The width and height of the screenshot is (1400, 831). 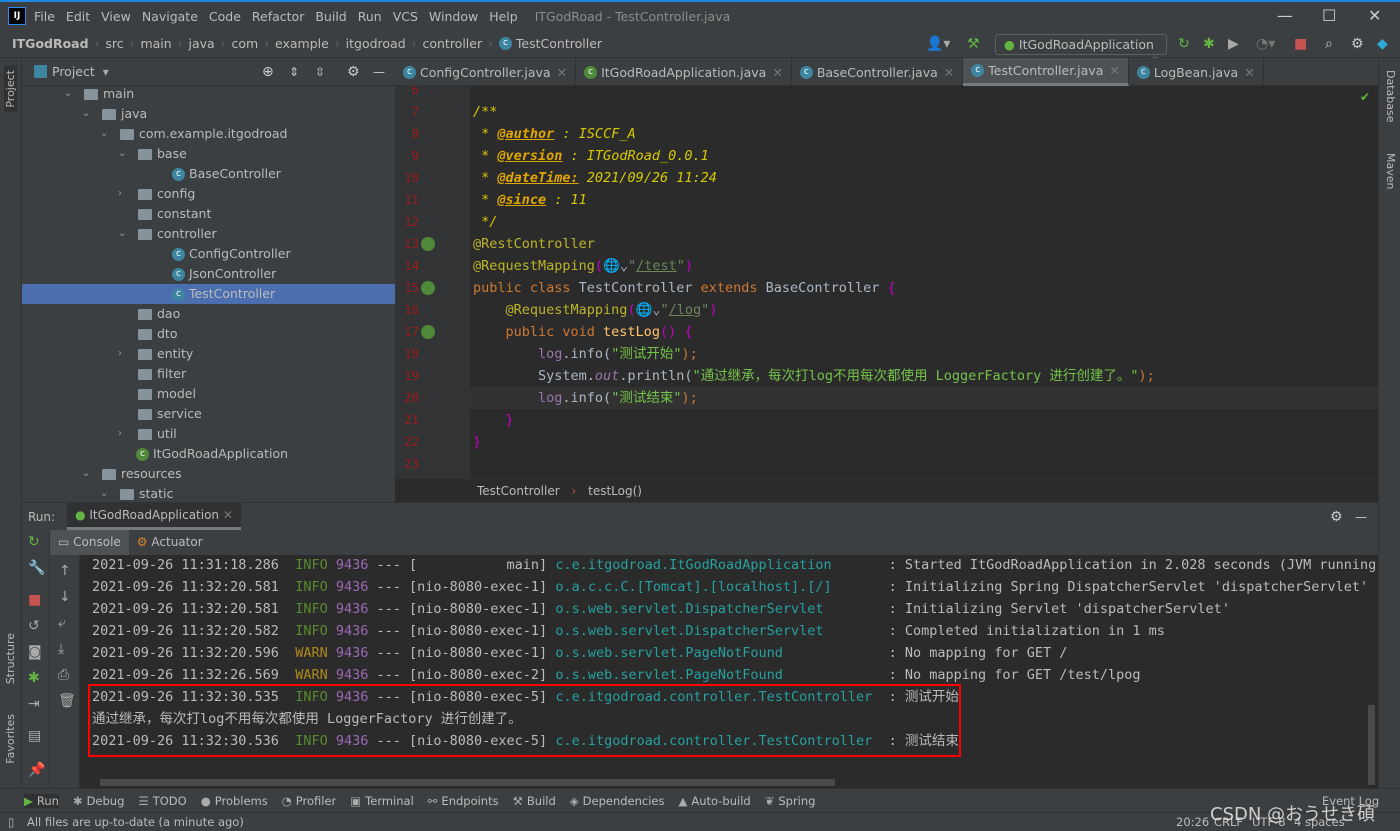 What do you see at coordinates (208, 214) in the screenshot?
I see `tree-item: constant` at bounding box center [208, 214].